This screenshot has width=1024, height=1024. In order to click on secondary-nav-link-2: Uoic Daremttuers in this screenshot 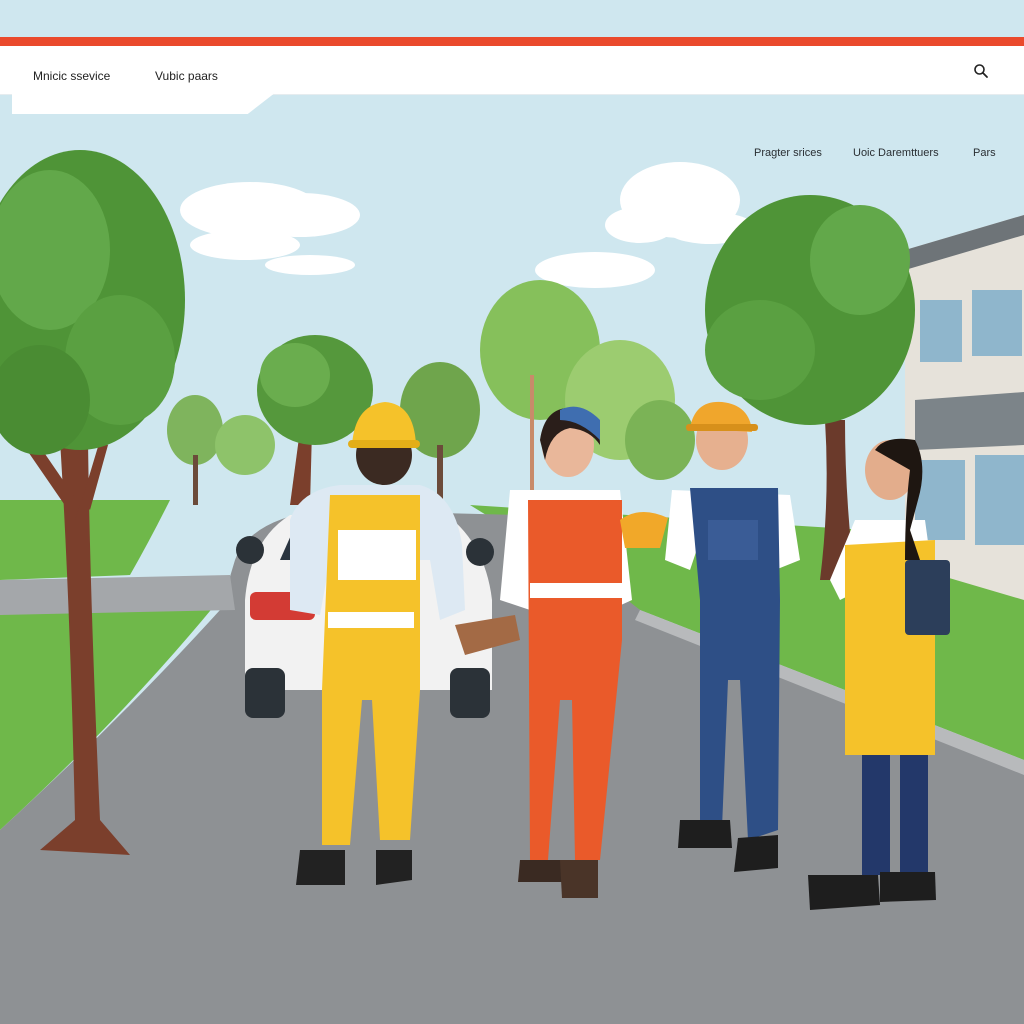, I will do `click(896, 153)`.